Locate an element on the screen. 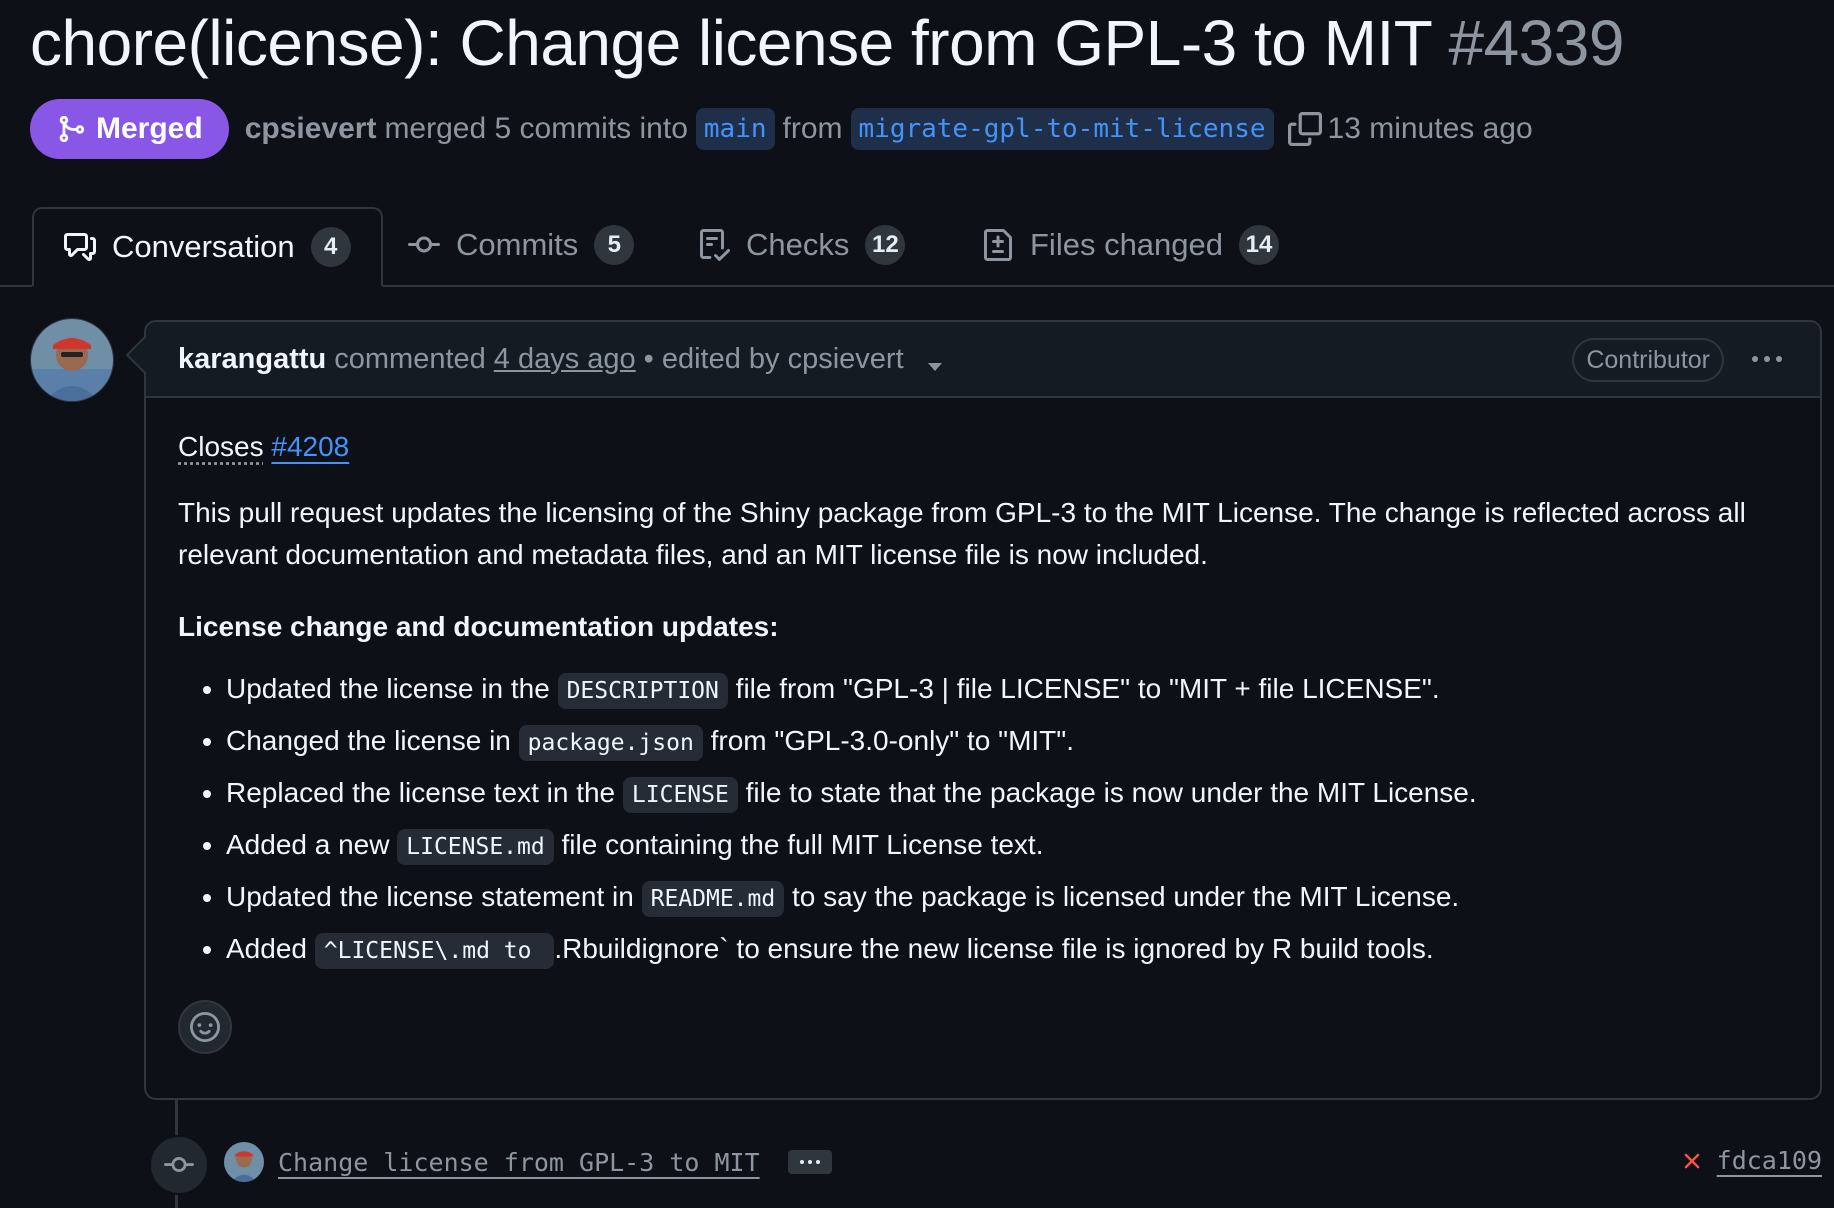  bullet-text: Replaced the license text in the is located at coordinates (421, 792).